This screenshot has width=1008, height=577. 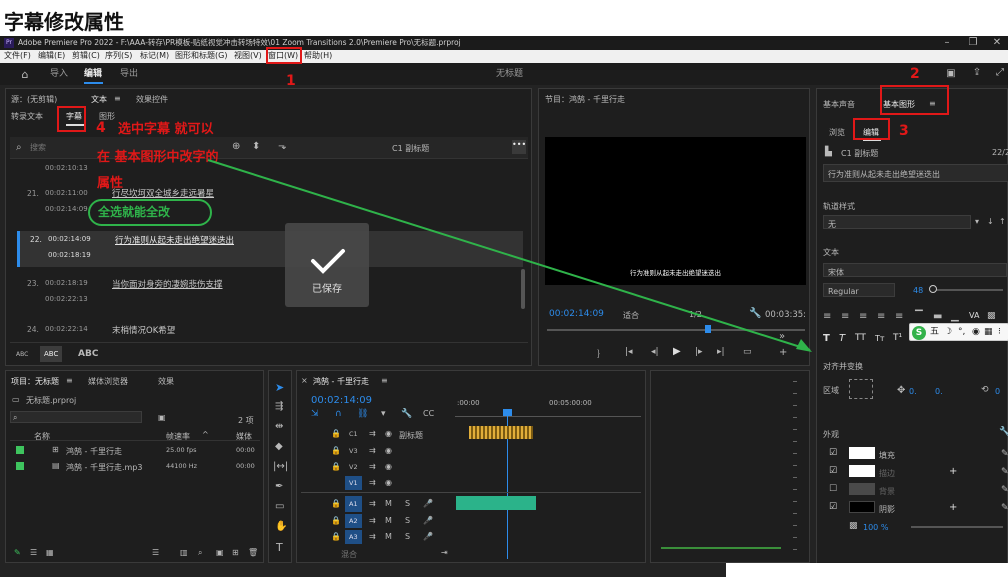 I want to click on playhead-marker, so click(x=708, y=329).